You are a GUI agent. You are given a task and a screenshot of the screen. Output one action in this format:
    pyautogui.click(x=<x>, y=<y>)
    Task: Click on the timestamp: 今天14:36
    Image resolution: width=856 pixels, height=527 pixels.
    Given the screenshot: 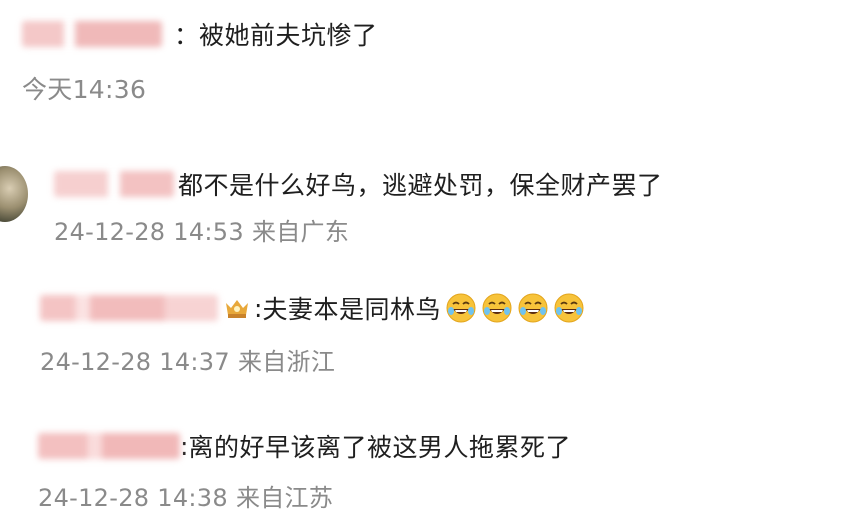 What is the action you would take?
    pyautogui.click(x=84, y=89)
    